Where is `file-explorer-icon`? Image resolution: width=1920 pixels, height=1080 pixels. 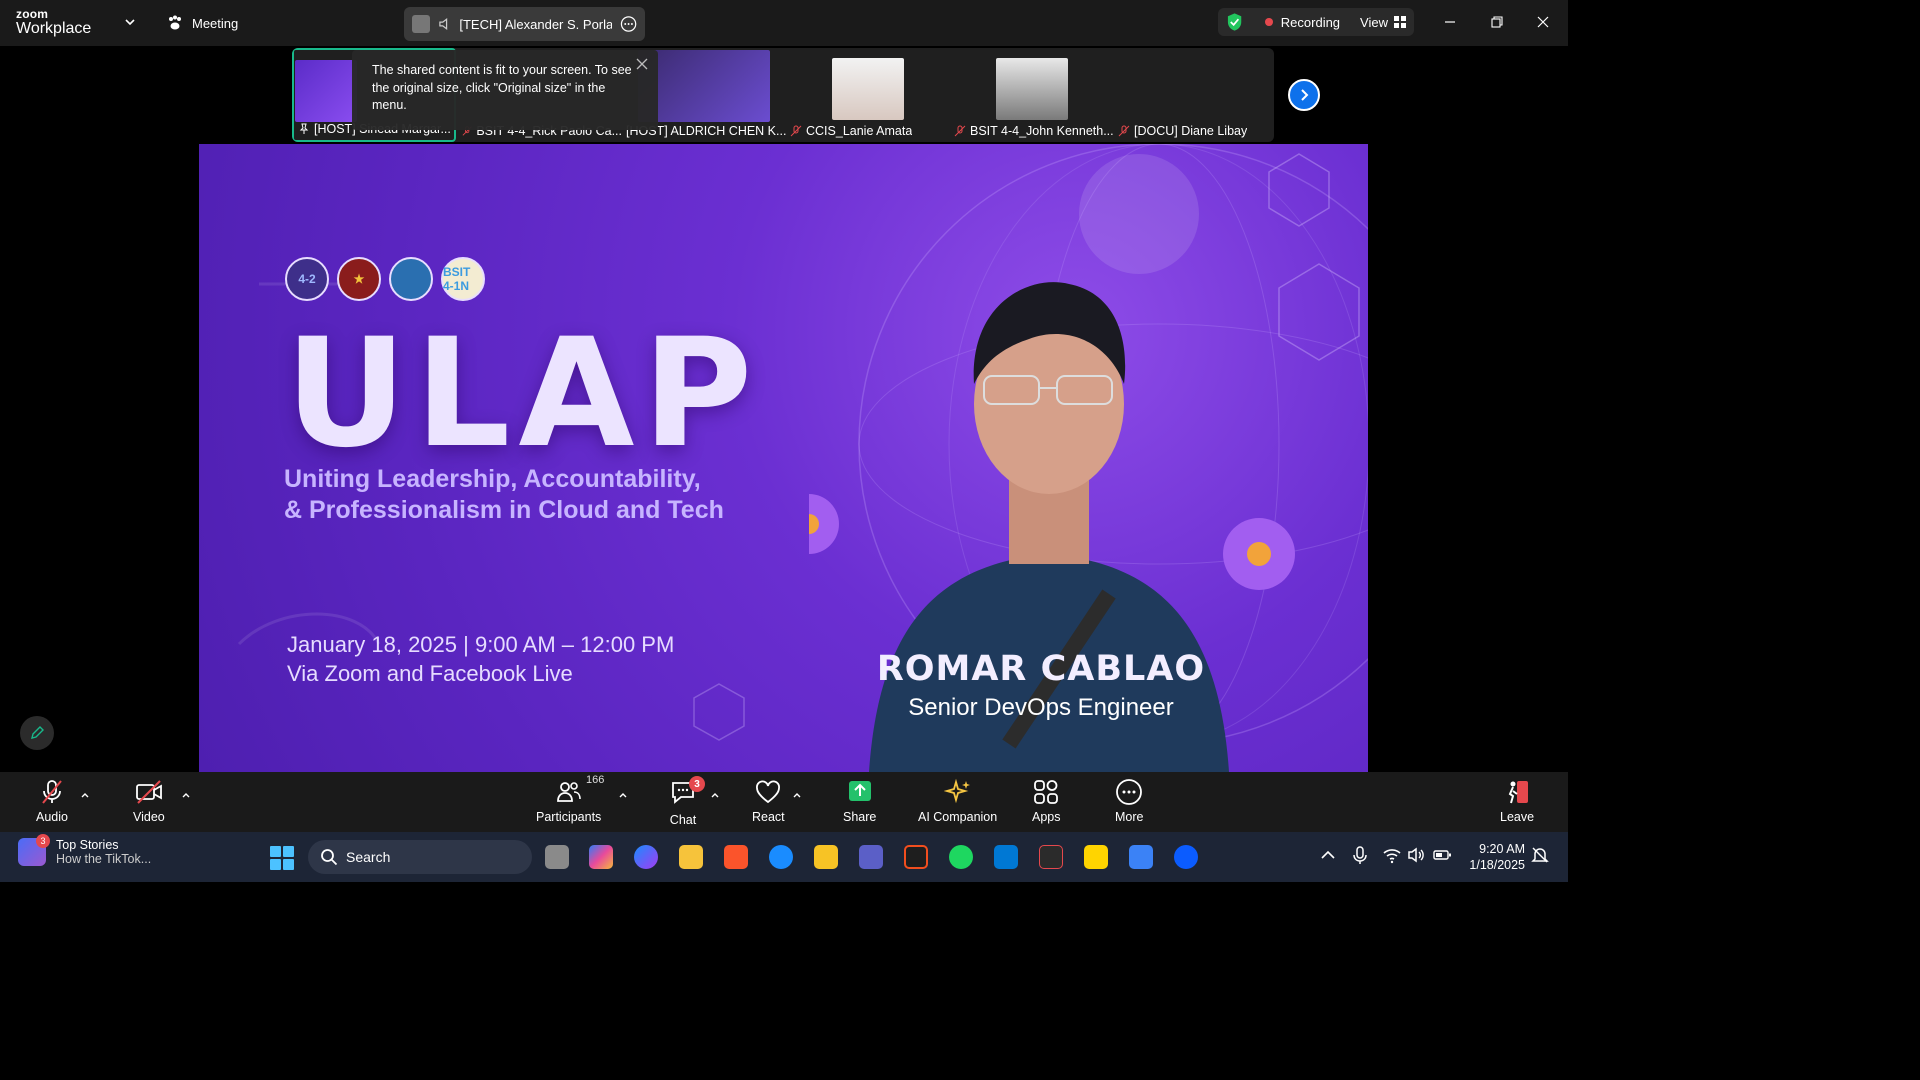 file-explorer-icon is located at coordinates (691, 857).